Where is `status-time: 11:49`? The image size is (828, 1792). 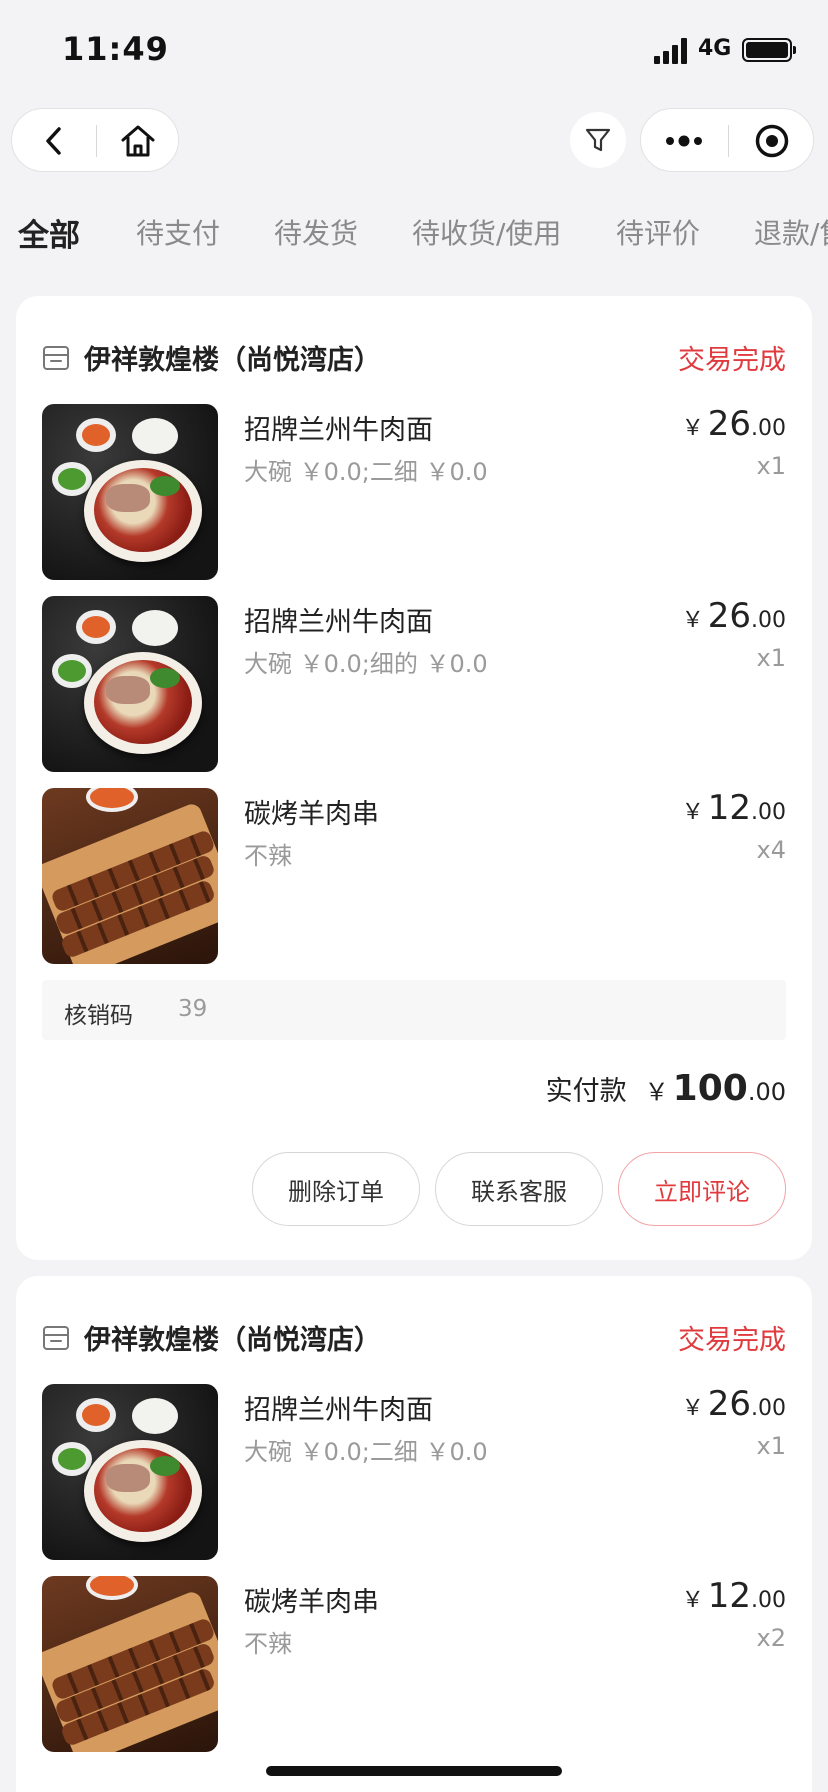 status-time: 11:49 is located at coordinates (115, 49).